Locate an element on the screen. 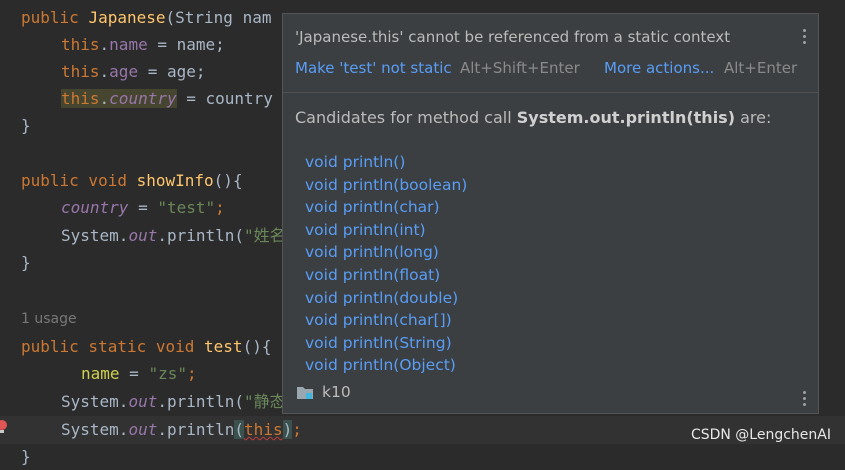 The height and width of the screenshot is (470, 845). method-name: showInfo is located at coordinates (175, 180).